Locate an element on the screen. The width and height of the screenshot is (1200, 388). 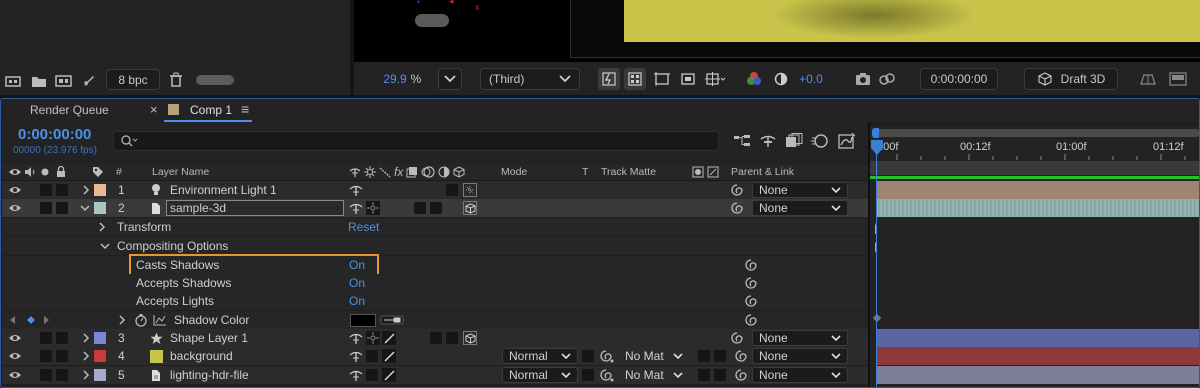
toggle-mask-icon is located at coordinates (688, 79).